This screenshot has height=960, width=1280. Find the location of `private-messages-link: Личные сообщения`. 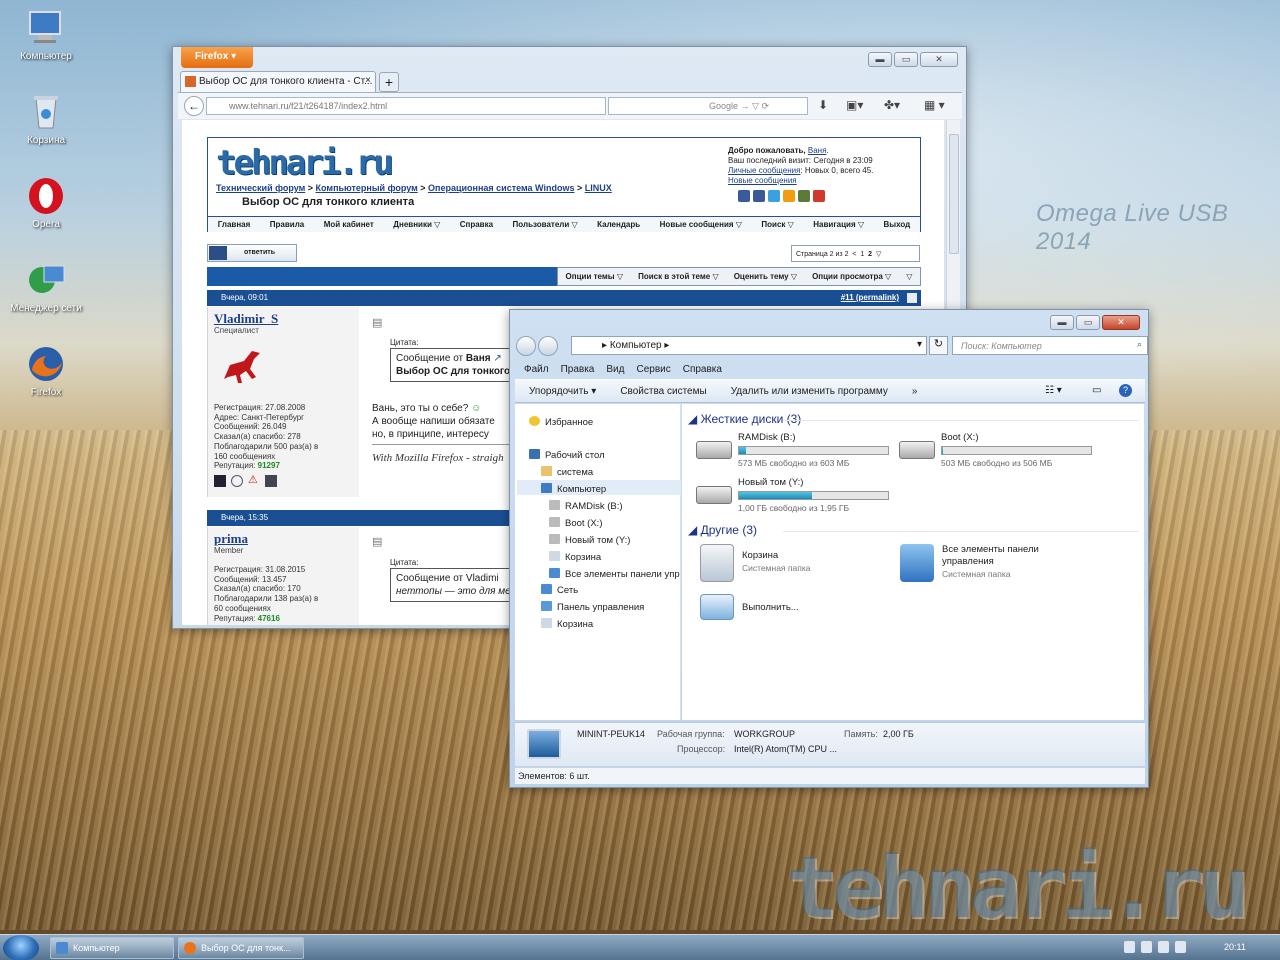

private-messages-link: Личные сообщения is located at coordinates (764, 170).